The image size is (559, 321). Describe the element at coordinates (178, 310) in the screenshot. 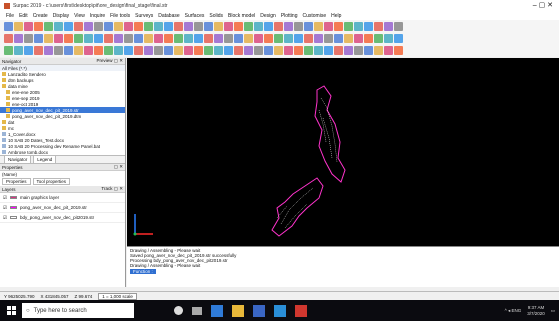

I see `cortana-icon` at that location.